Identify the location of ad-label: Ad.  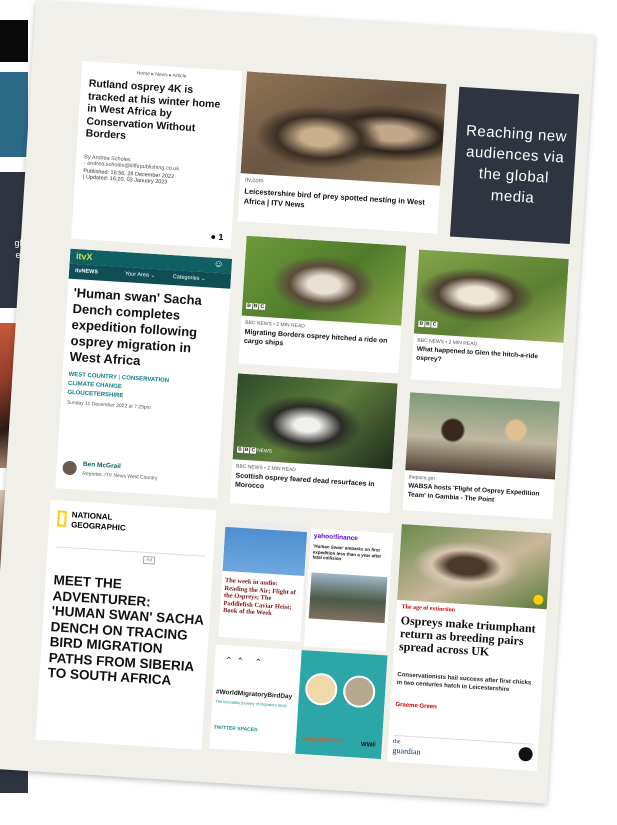
(149, 560).